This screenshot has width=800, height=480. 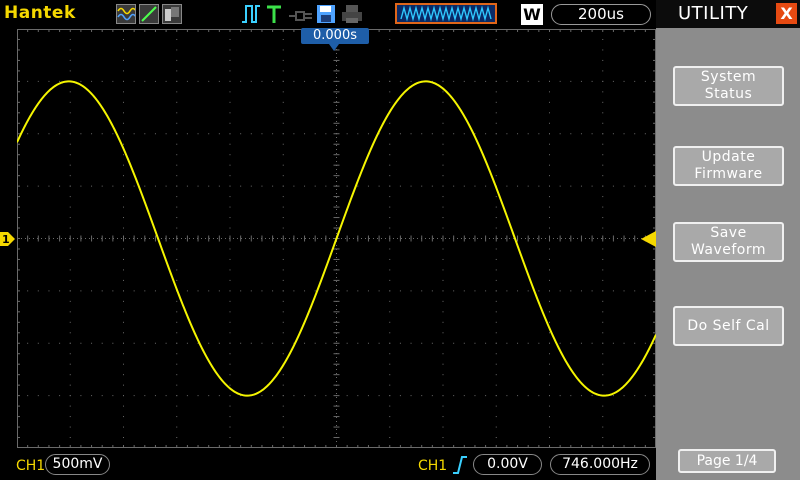 What do you see at coordinates (601, 14) in the screenshot?
I see `timebase-readout: 200us` at bounding box center [601, 14].